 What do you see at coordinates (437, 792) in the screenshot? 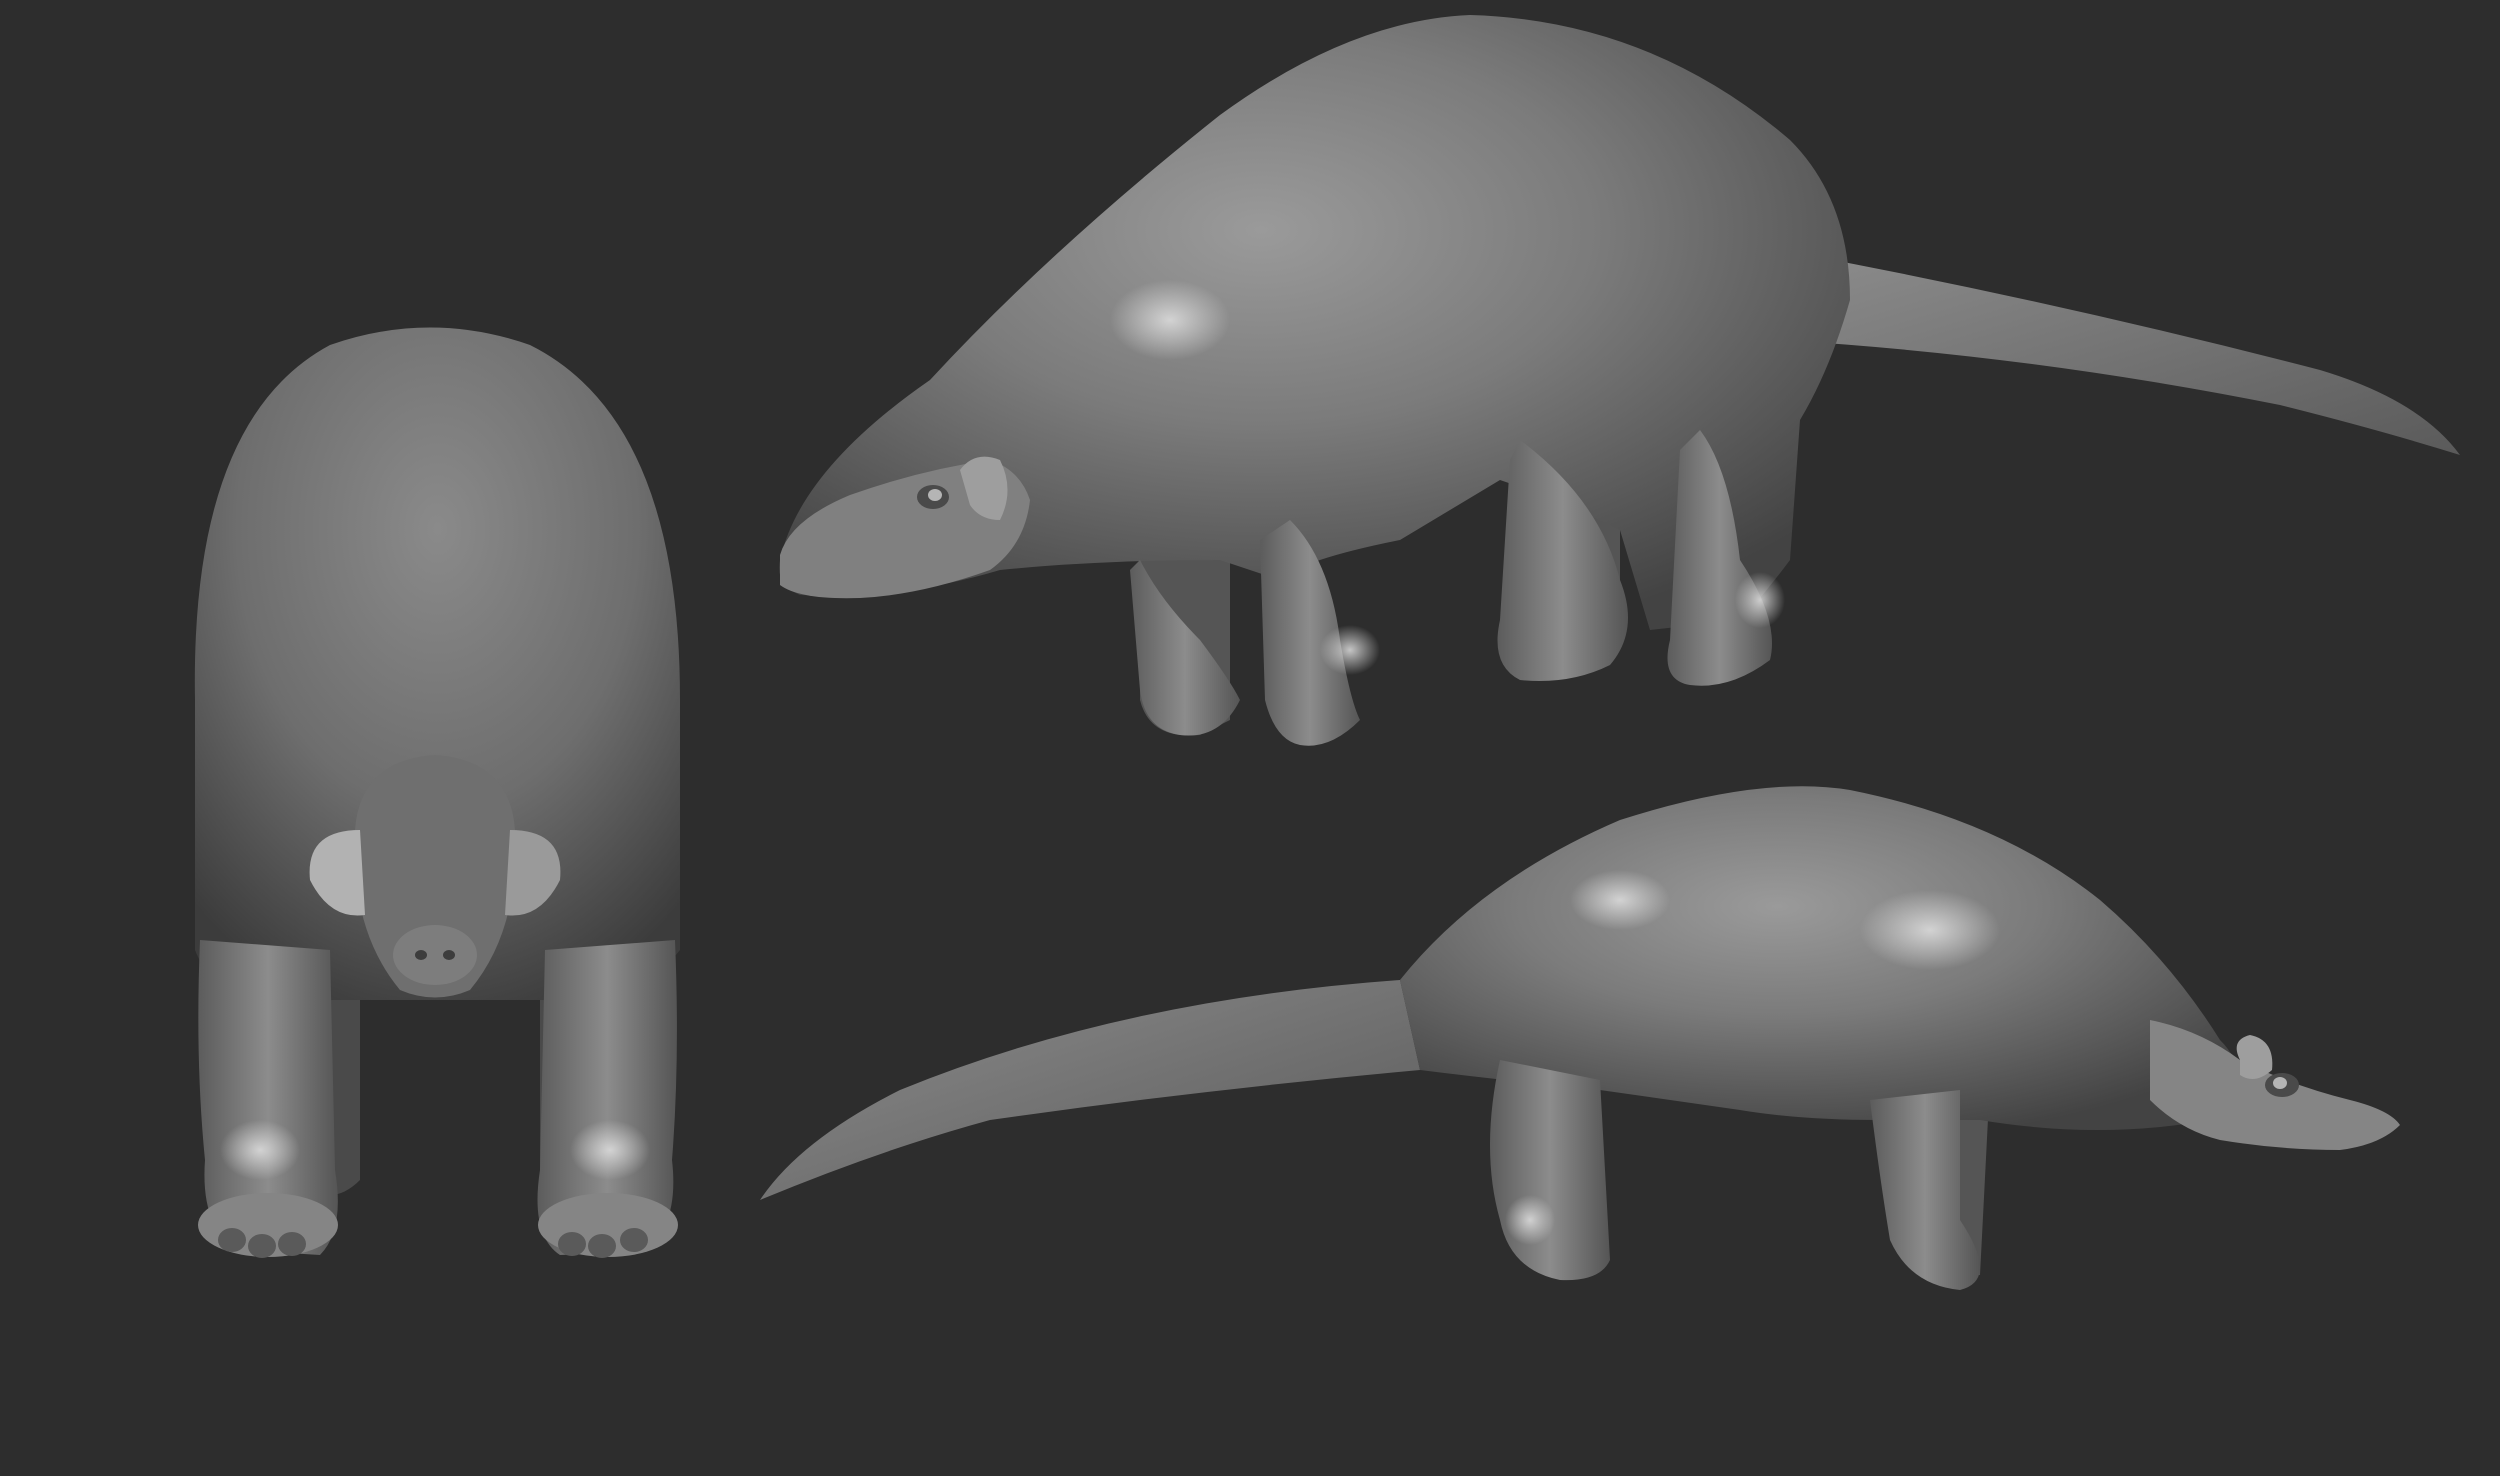
I see `front-view-model` at bounding box center [437, 792].